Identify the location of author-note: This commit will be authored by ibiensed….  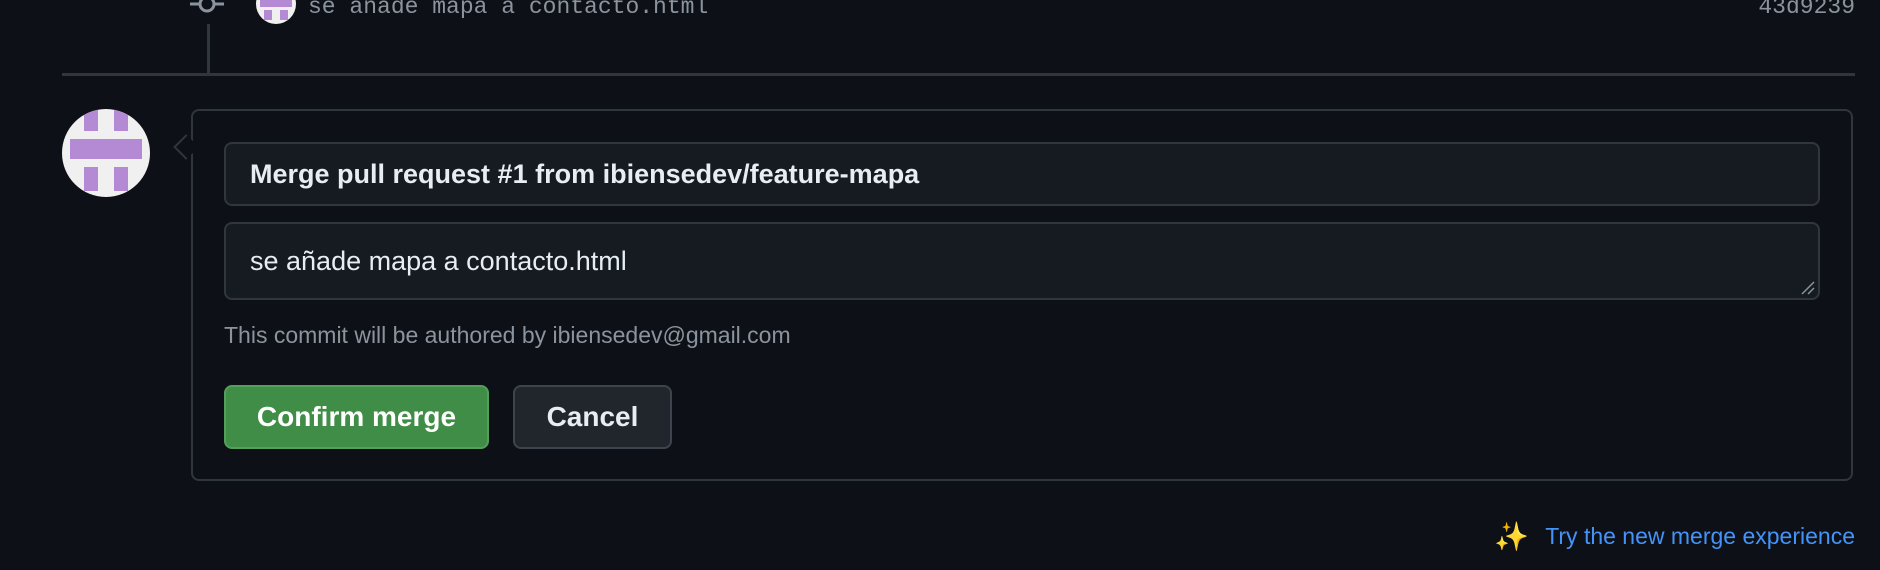
(507, 335).